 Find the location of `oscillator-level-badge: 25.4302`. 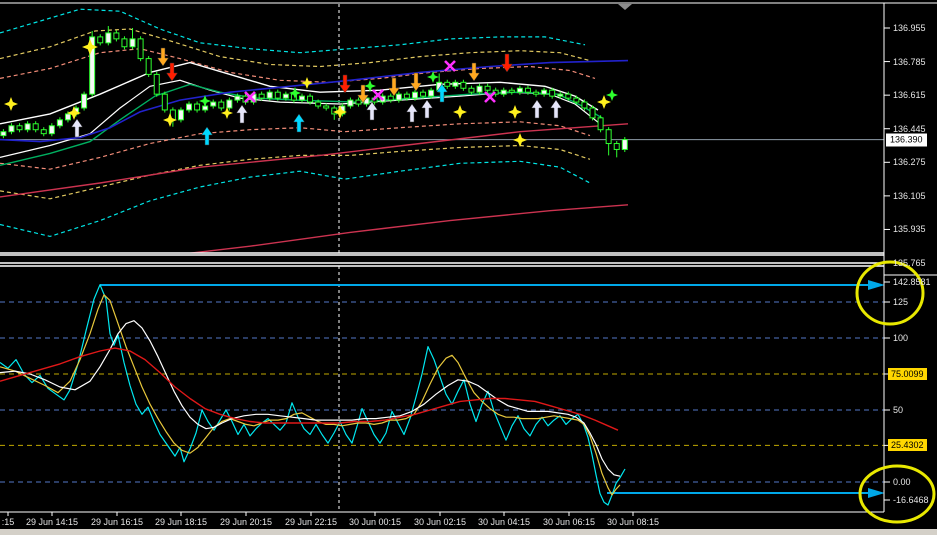

oscillator-level-badge: 25.4302 is located at coordinates (907, 445).